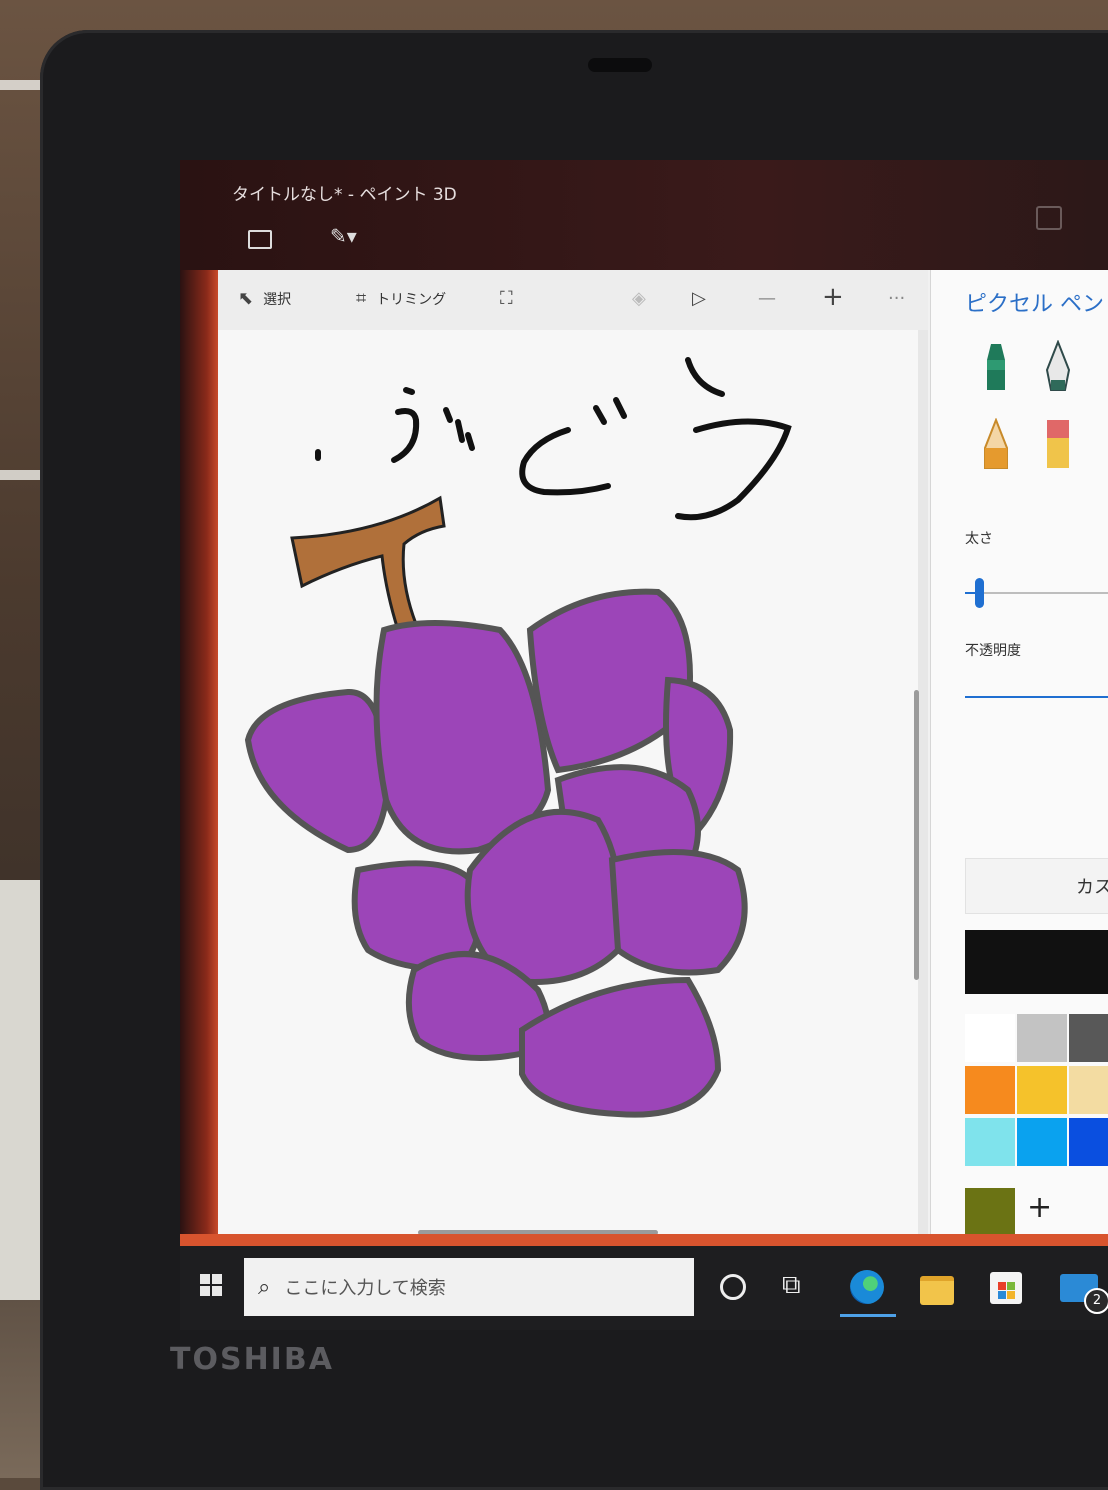 Image resolution: width=1108 pixels, height=1490 pixels. Describe the element at coordinates (868, 1315) in the screenshot. I see `edge-active-indicator` at that location.